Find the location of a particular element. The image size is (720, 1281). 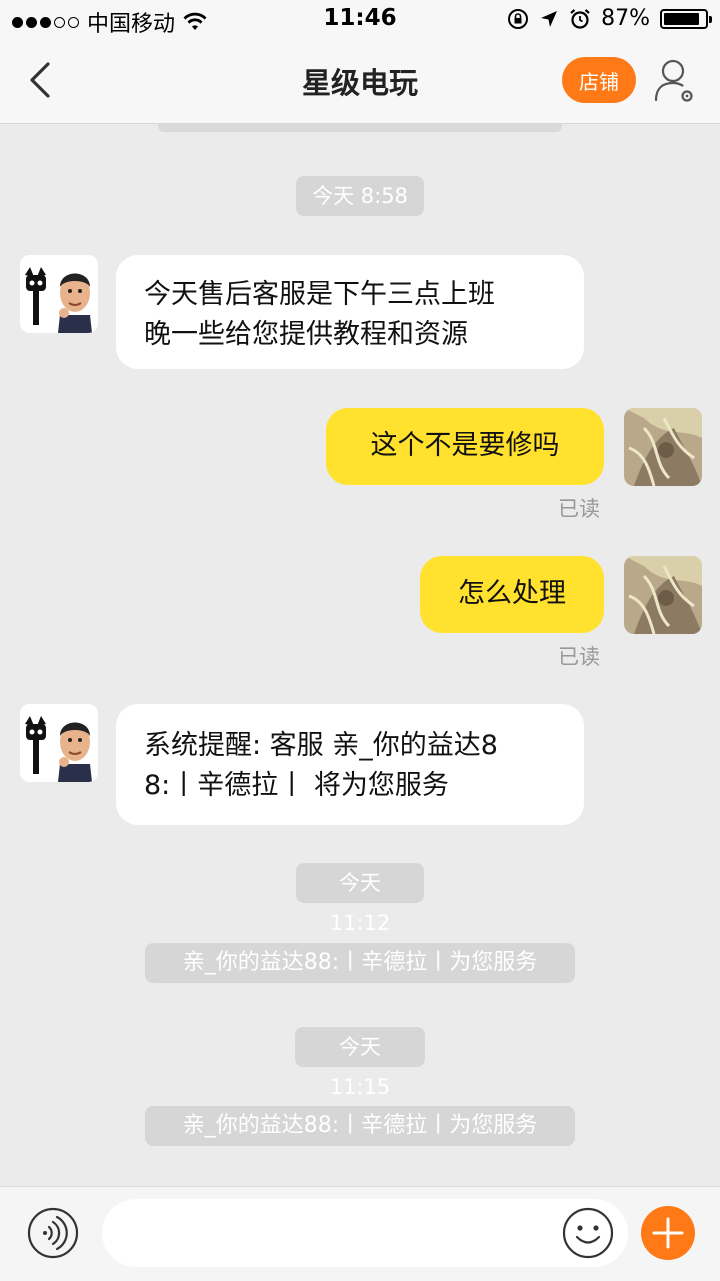

plus-icon is located at coordinates (668, 1233).